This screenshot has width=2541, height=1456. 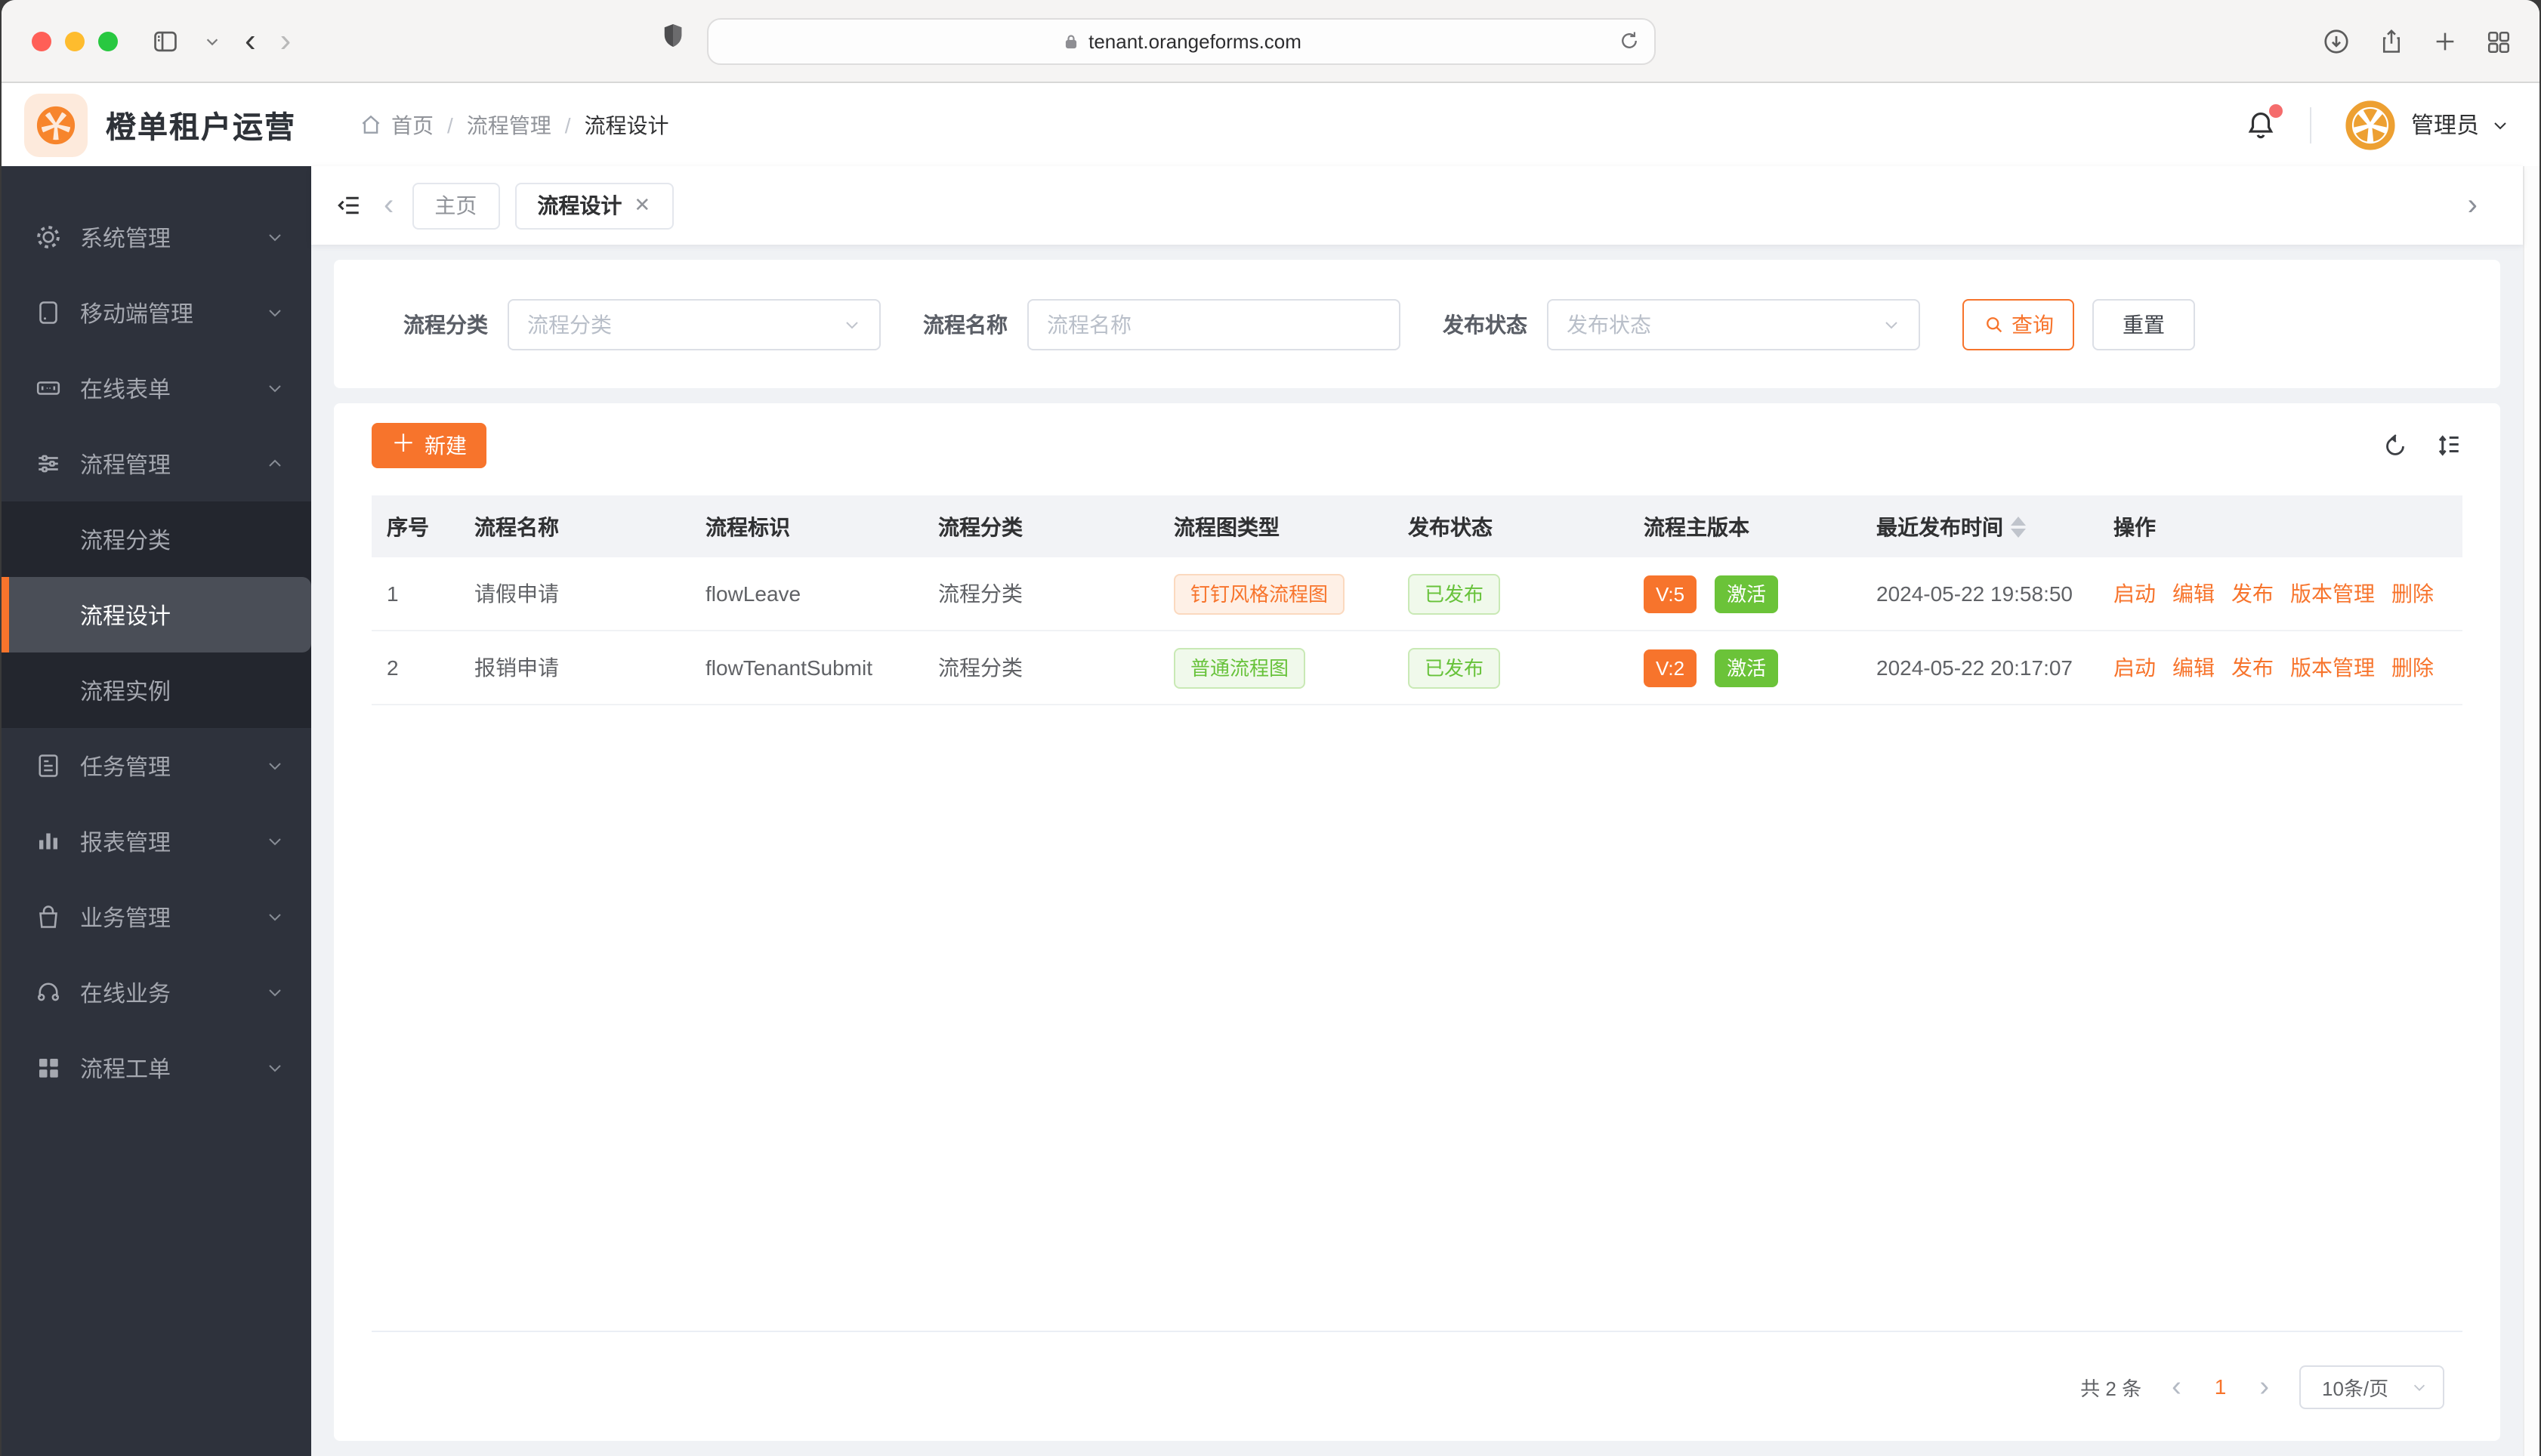 I want to click on menu-fold-icon, so click(x=349, y=205).